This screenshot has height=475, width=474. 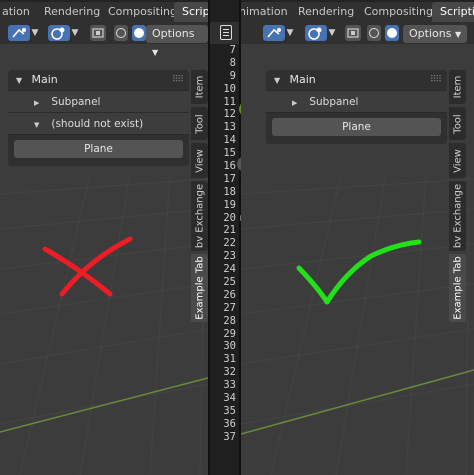 I want to click on line-number: 18, so click(x=229, y=191).